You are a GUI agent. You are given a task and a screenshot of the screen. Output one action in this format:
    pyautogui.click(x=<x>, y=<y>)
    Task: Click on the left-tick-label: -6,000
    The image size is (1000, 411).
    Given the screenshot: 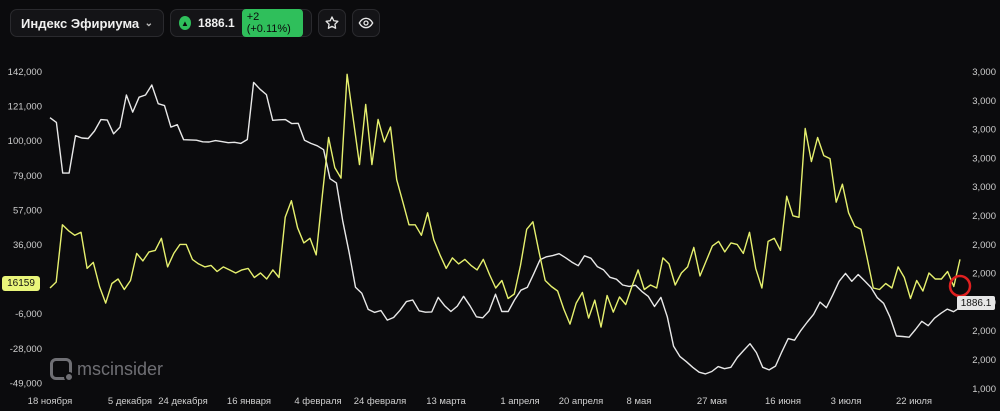 What is the action you would take?
    pyautogui.click(x=28, y=314)
    